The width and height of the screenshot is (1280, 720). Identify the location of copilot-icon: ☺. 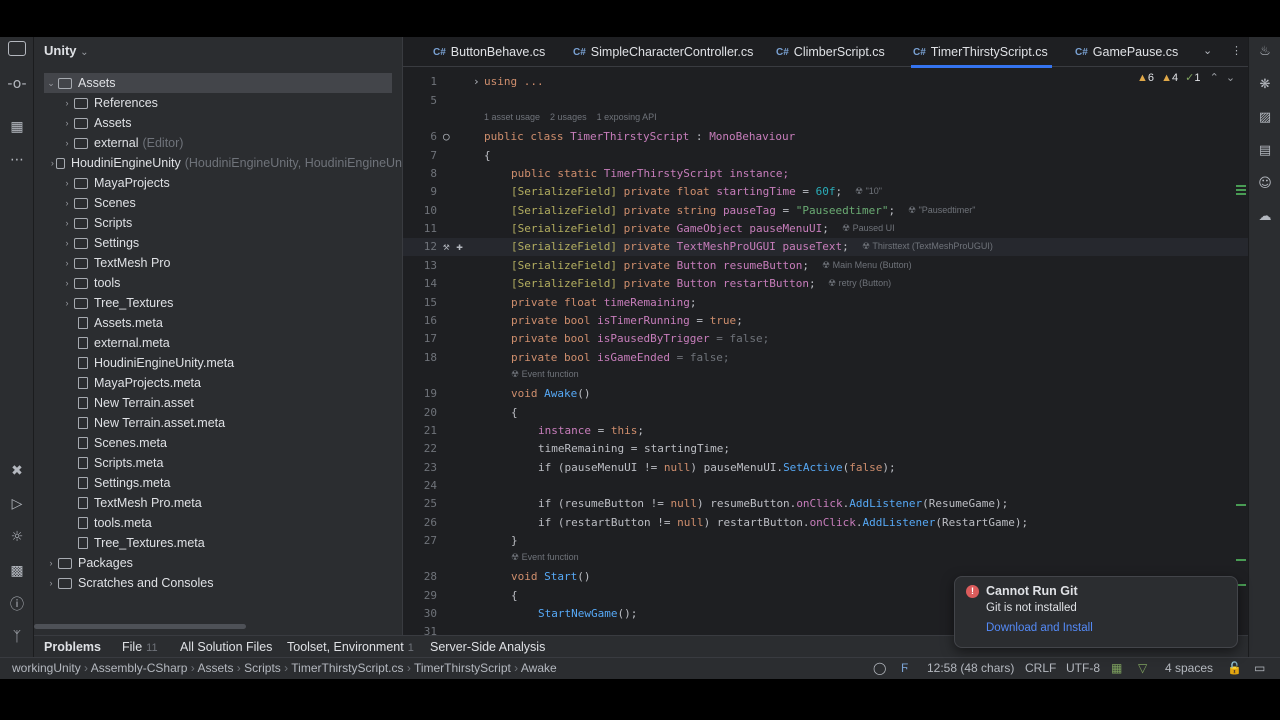
(1265, 183).